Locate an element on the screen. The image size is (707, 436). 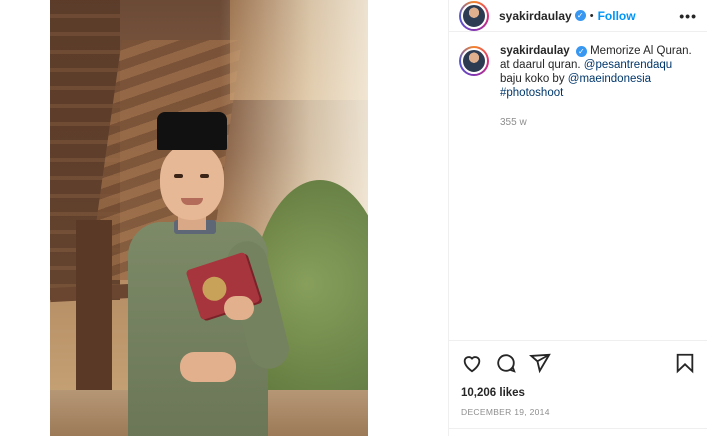
boy-eye-right is located at coordinates (204, 176).